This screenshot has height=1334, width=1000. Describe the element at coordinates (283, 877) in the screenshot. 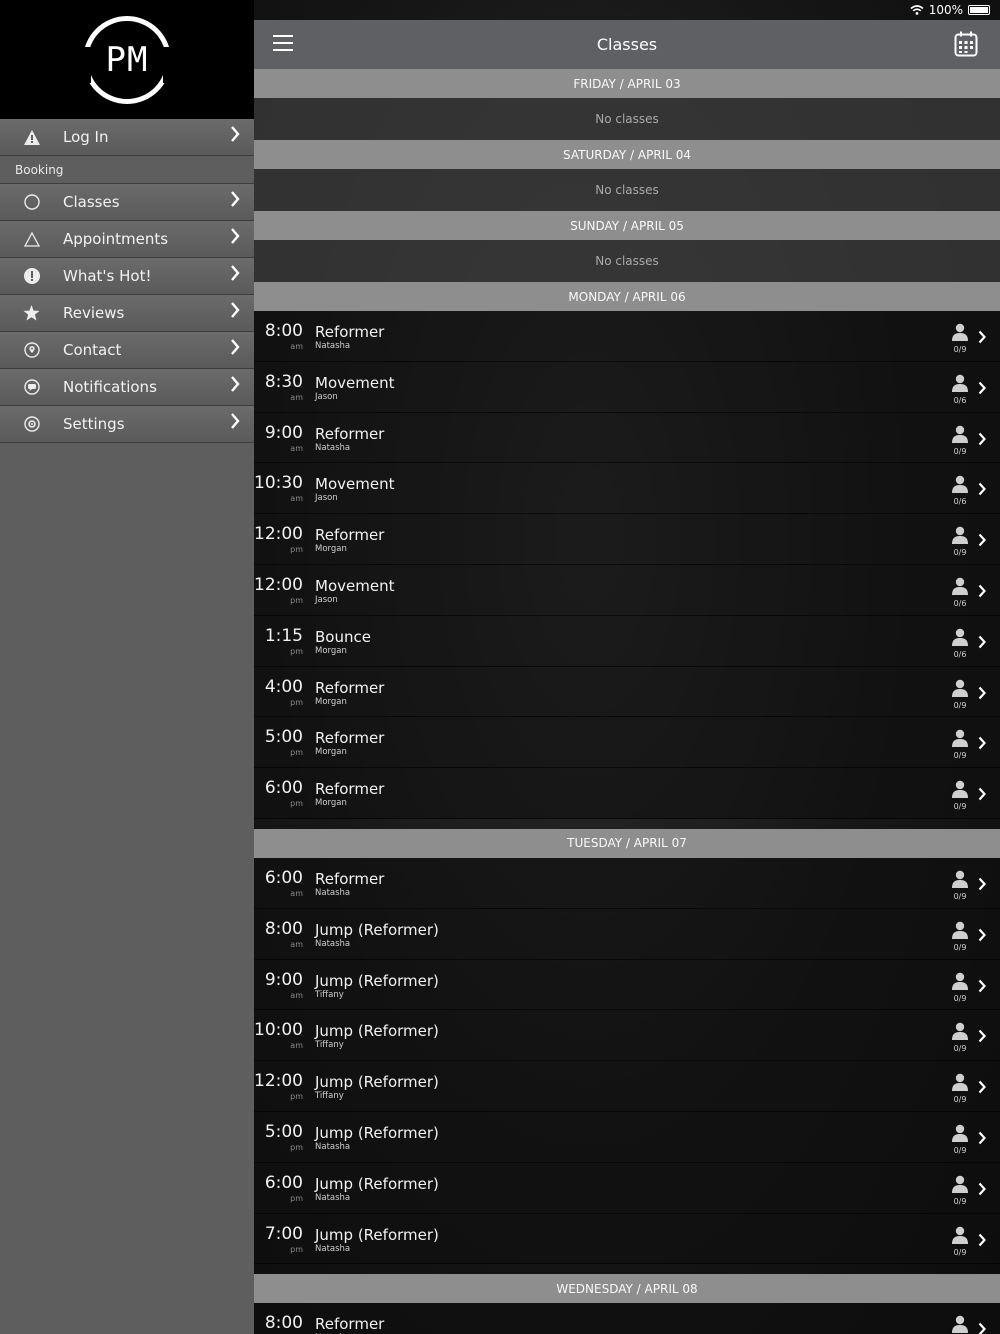

I see `class-time: 6:00` at that location.